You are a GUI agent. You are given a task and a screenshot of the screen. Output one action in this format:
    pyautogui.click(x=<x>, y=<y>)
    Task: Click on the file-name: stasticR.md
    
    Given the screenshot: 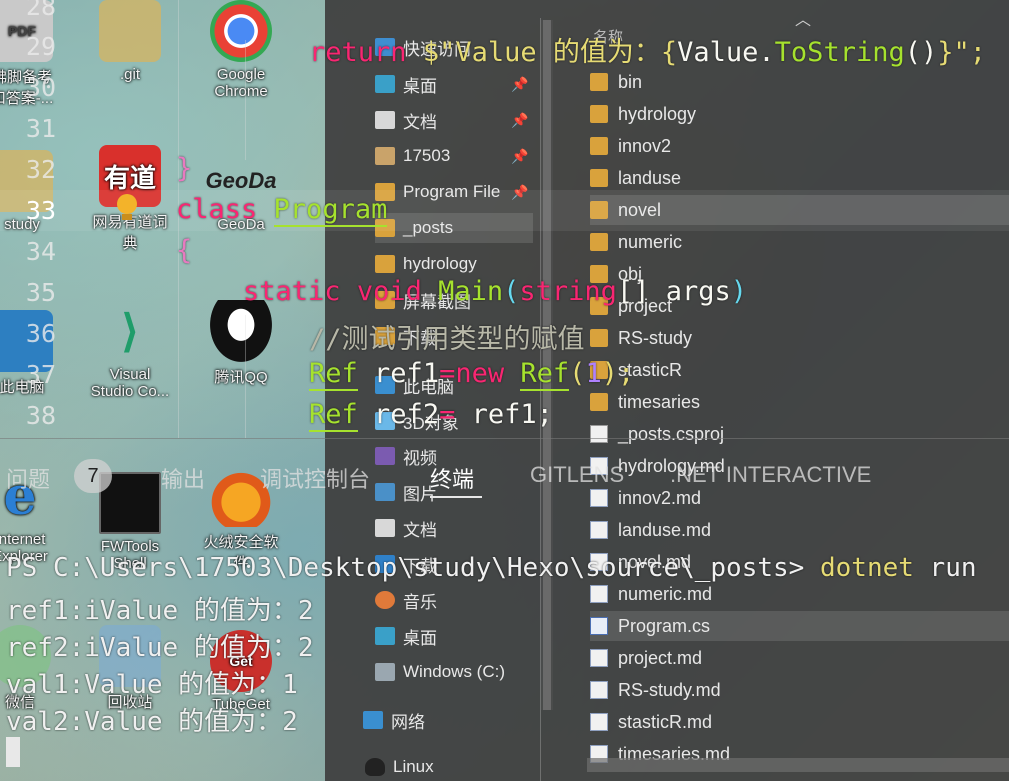 What is the action you would take?
    pyautogui.click(x=665, y=721)
    